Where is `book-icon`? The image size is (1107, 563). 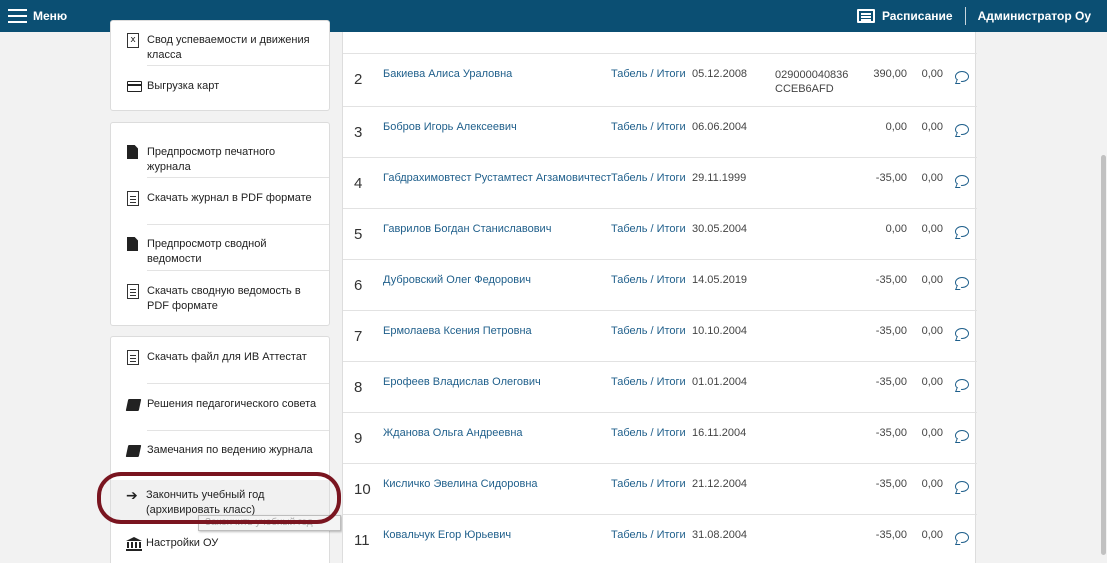
book-icon is located at coordinates (133, 405).